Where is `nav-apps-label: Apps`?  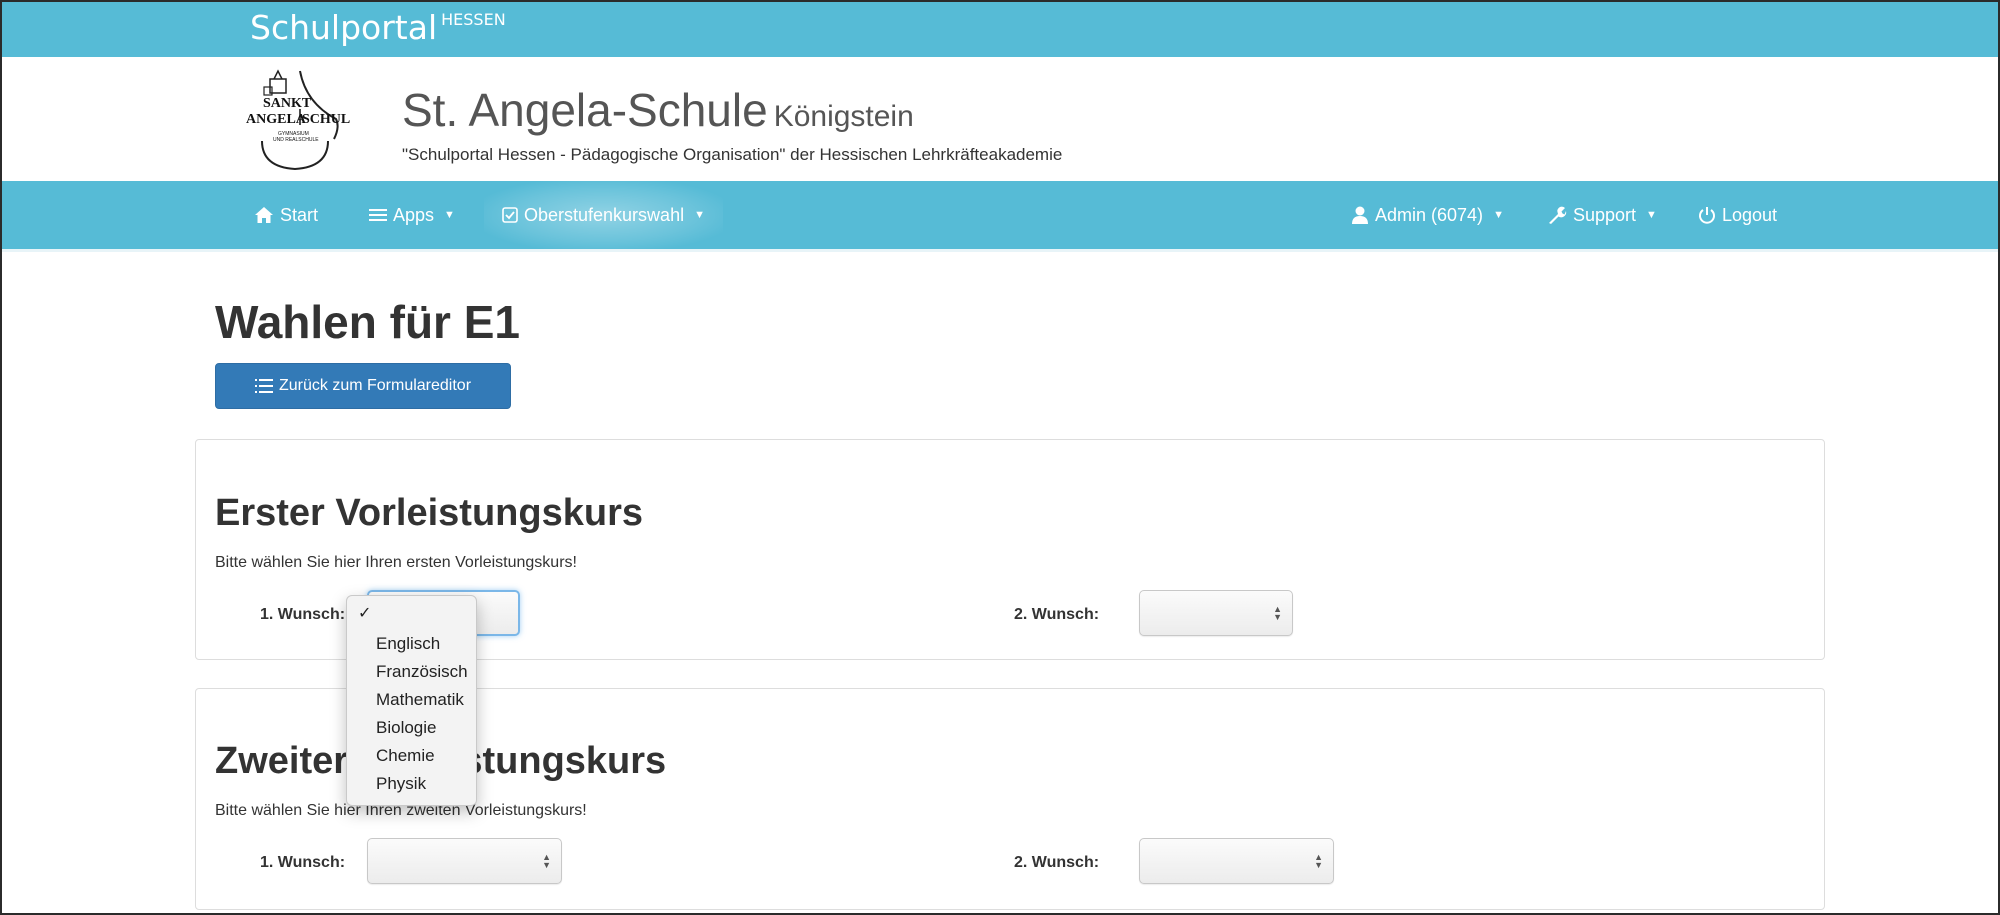
nav-apps-label: Apps is located at coordinates (414, 215).